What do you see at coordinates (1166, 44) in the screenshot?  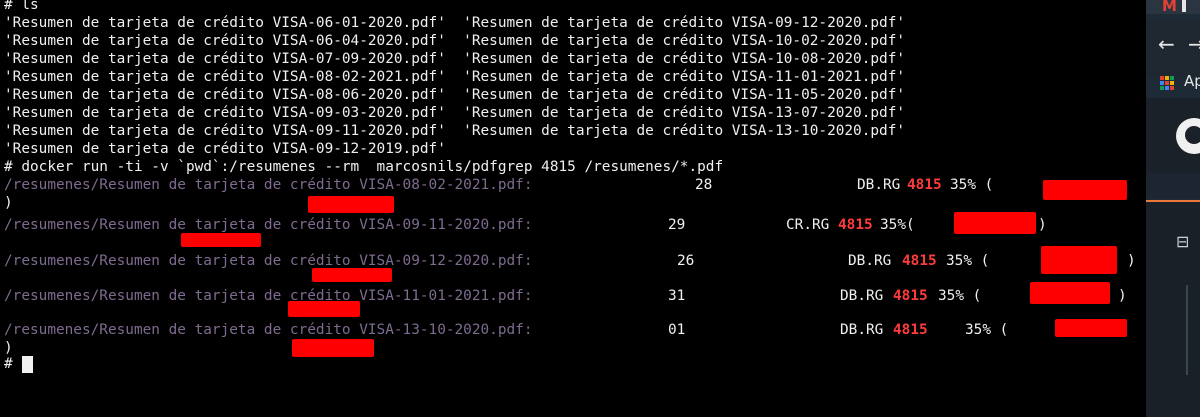 I see `back-arrow-icon: ←` at bounding box center [1166, 44].